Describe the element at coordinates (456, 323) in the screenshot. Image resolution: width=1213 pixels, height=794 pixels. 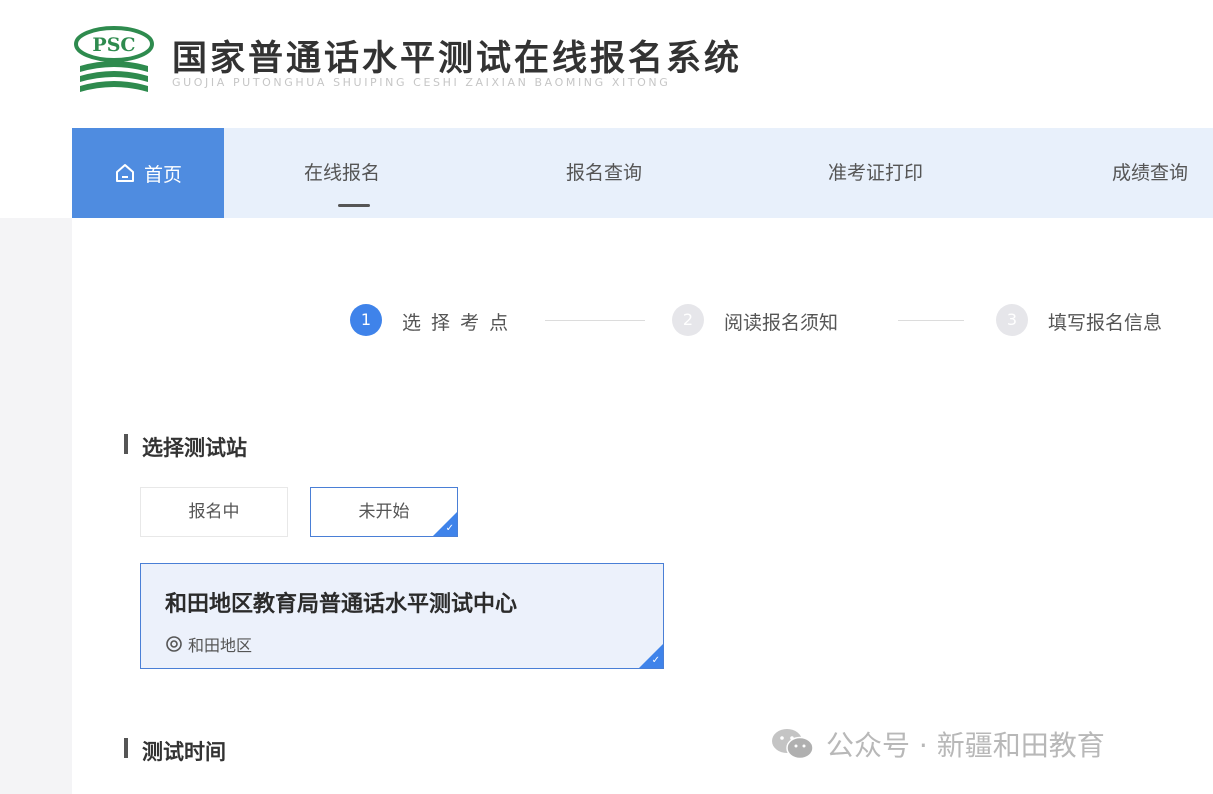
I see `step-1-label: 选 择 考 点` at that location.